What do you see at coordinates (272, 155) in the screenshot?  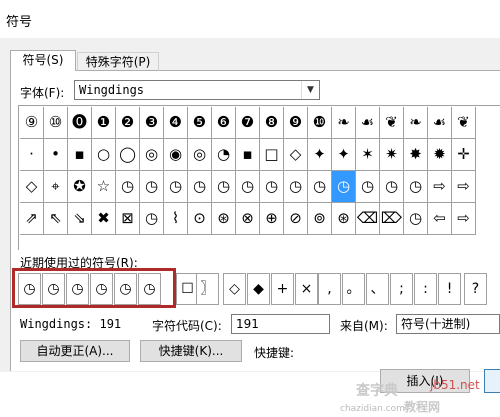 I see `symbol-cell: □` at bounding box center [272, 155].